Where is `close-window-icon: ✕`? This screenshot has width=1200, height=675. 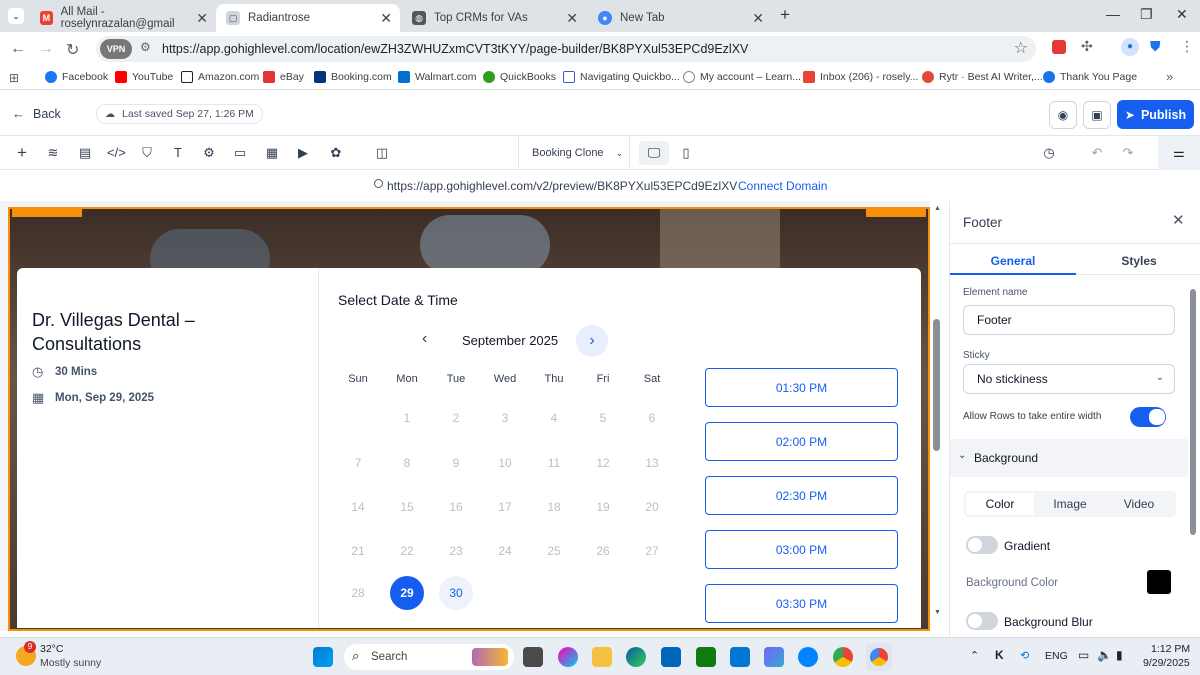
close-window-icon: ✕ is located at coordinates (1182, 14).